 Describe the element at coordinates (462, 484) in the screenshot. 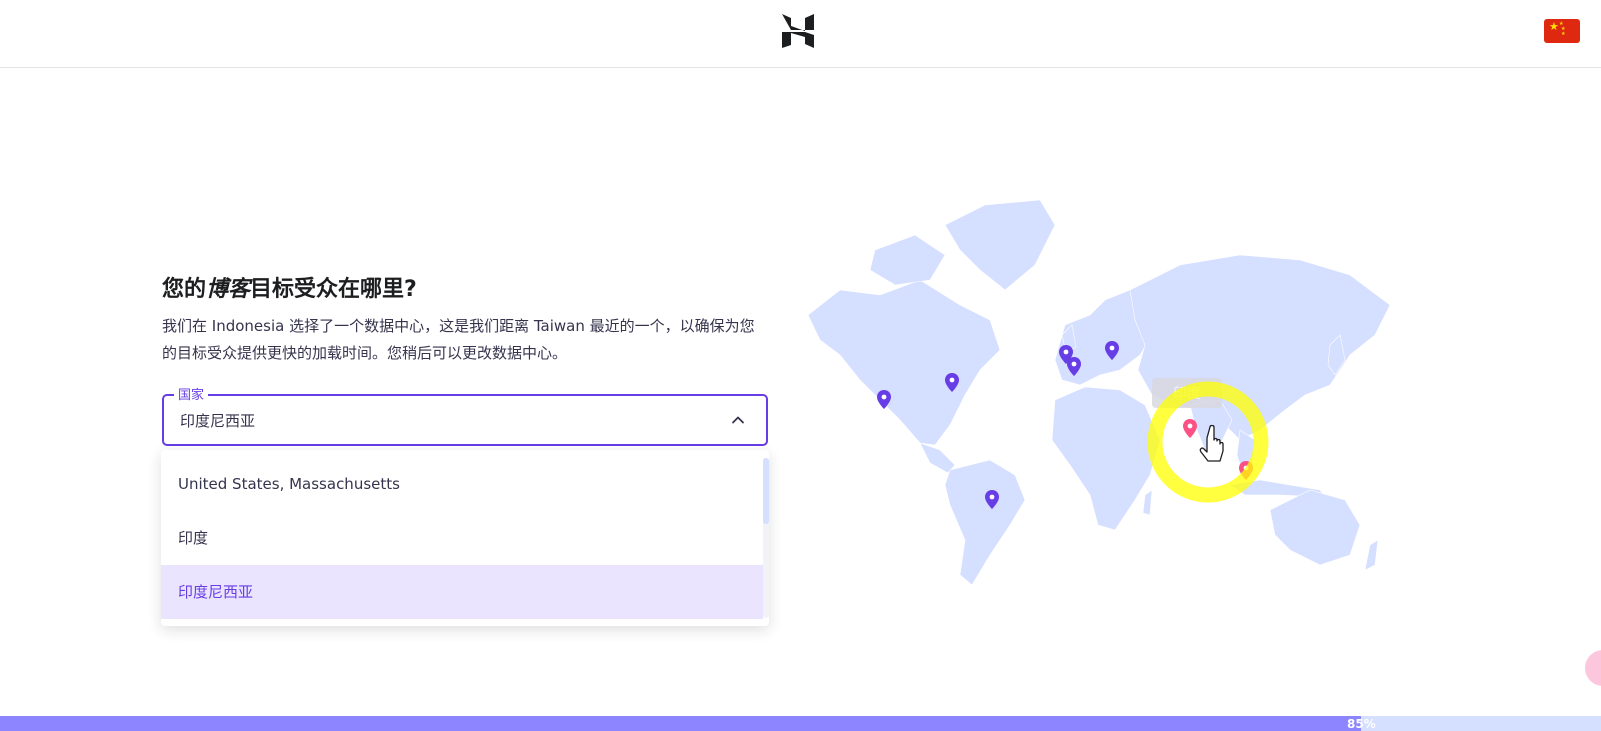

I see `dropdown-option-us-massachusetts: United States, Massachusetts` at that location.